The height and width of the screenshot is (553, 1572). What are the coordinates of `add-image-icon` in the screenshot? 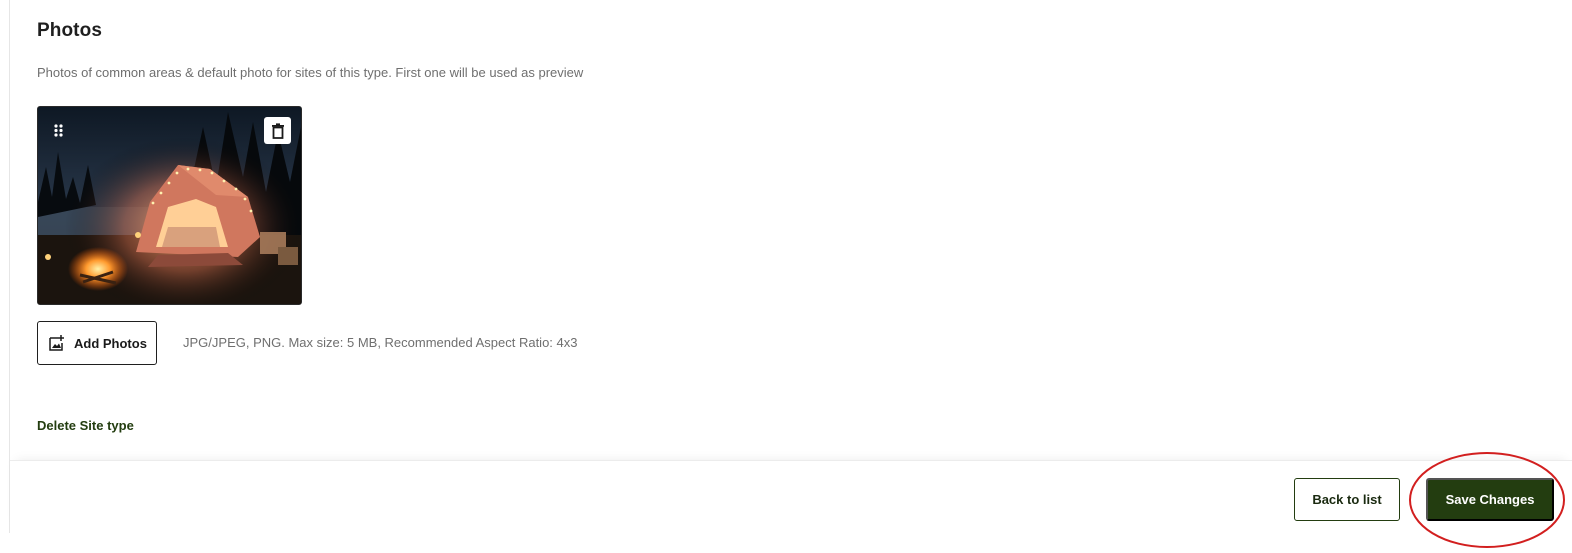 It's located at (56, 343).